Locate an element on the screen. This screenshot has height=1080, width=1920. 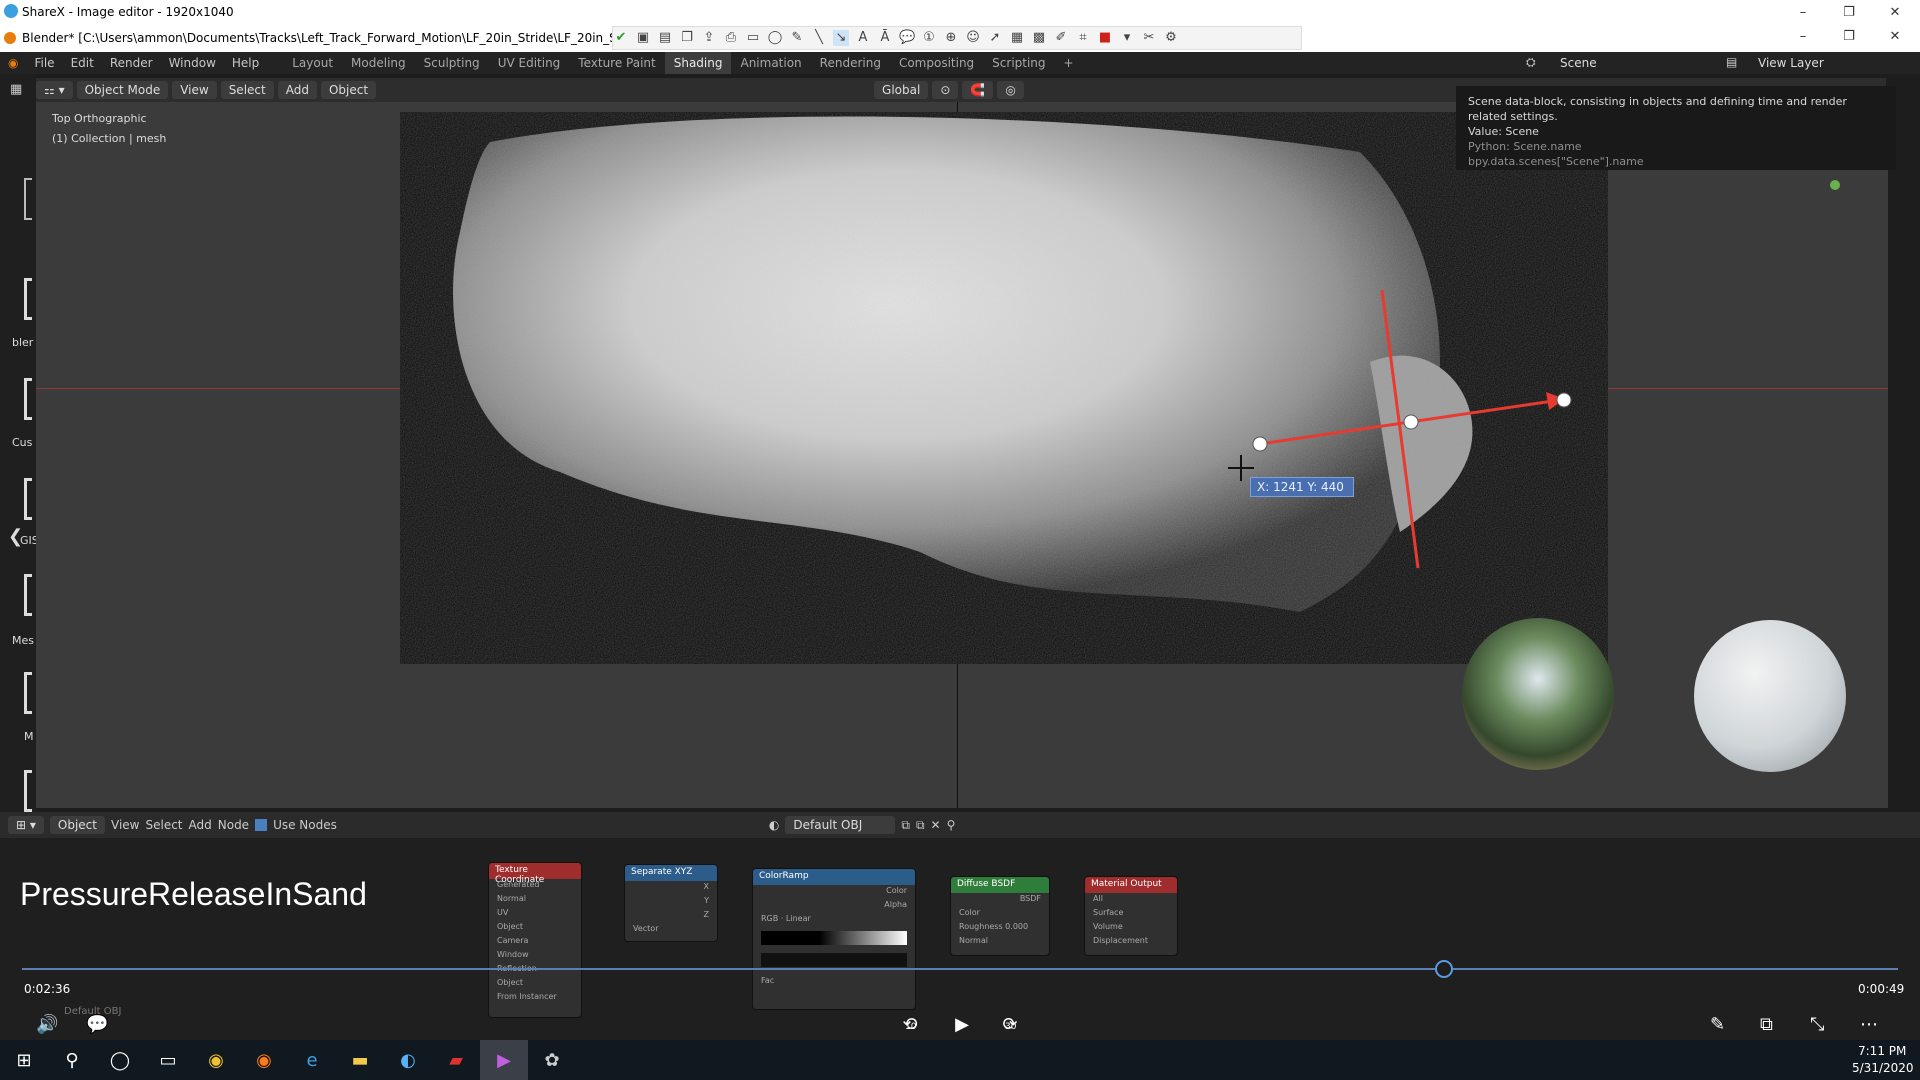
node-socket-label: Z is located at coordinates (706, 914).